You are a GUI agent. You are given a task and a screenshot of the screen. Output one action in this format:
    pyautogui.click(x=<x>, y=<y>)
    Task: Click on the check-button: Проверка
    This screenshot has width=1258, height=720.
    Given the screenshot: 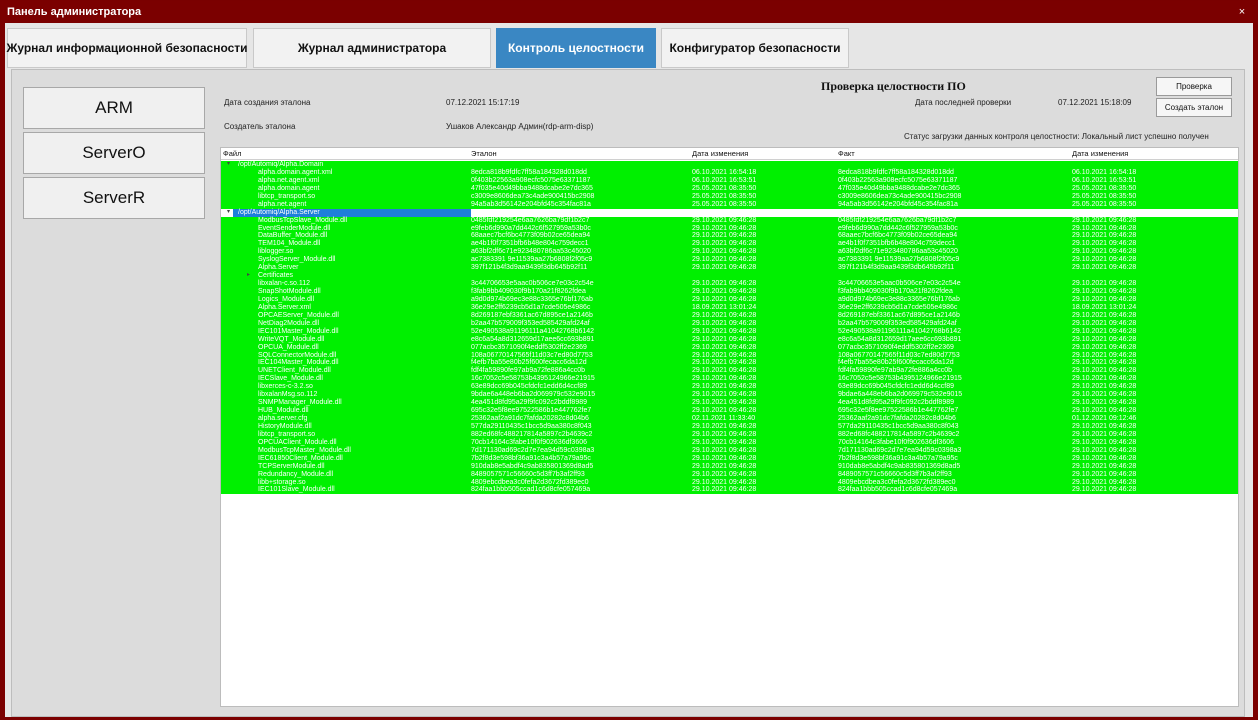 What is the action you would take?
    pyautogui.click(x=1194, y=86)
    